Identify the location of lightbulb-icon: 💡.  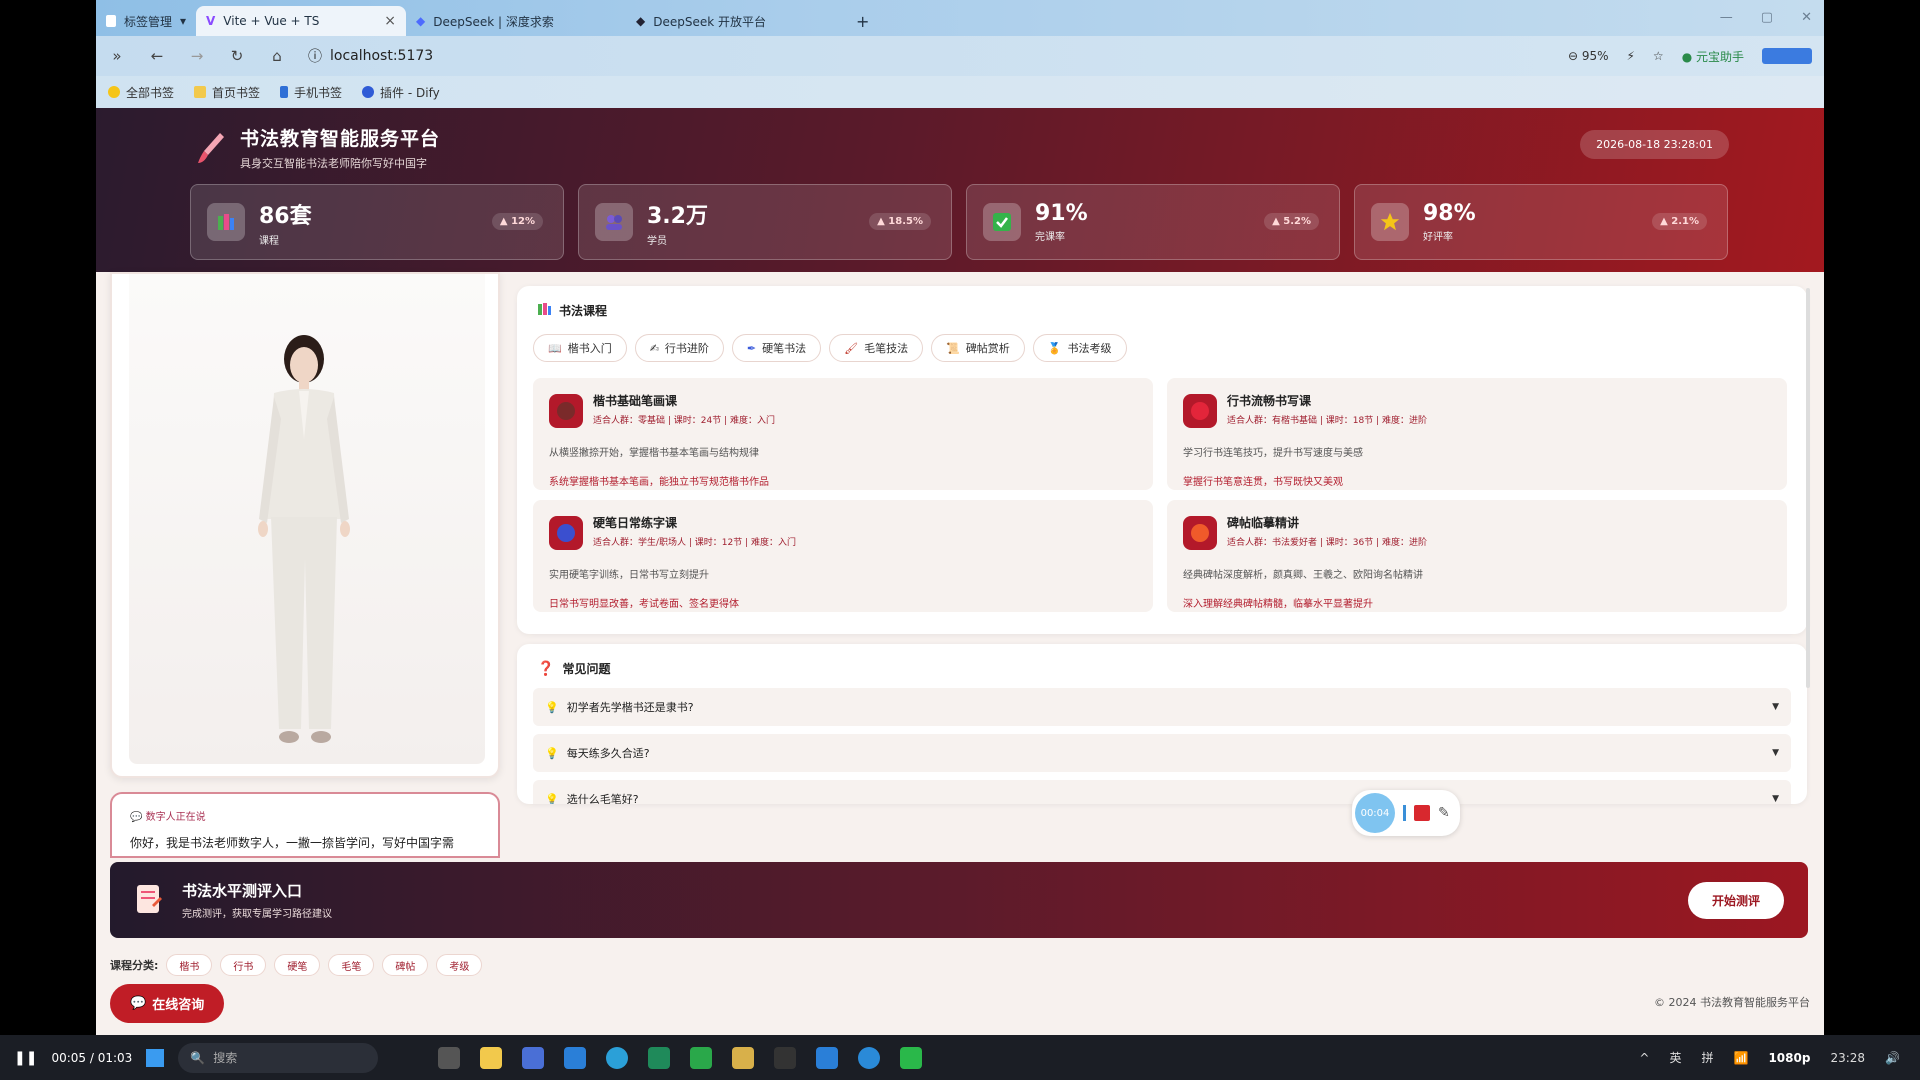
(552, 707).